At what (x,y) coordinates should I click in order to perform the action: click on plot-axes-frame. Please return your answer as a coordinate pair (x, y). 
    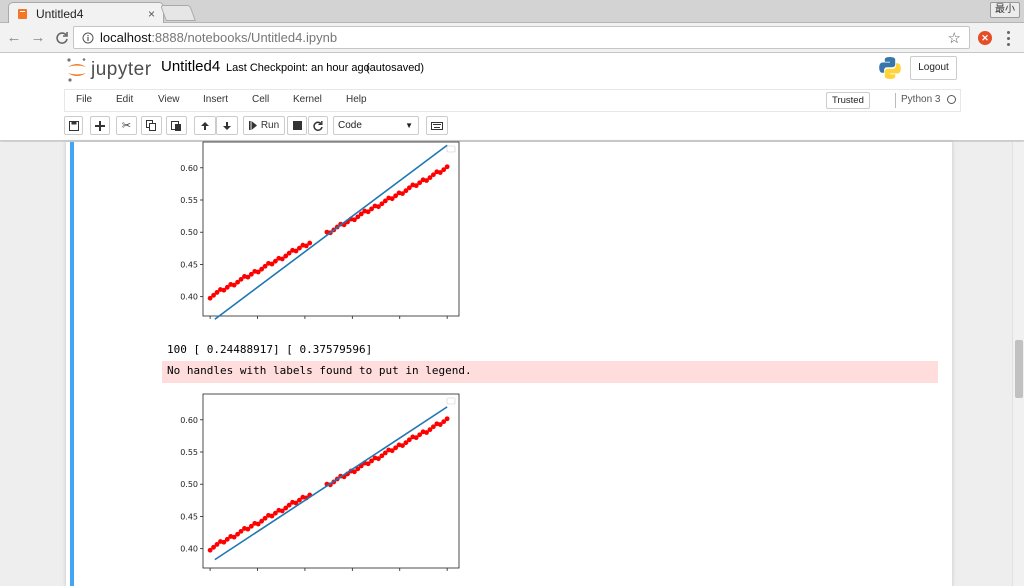
    Looking at the image, I should click on (331, 229).